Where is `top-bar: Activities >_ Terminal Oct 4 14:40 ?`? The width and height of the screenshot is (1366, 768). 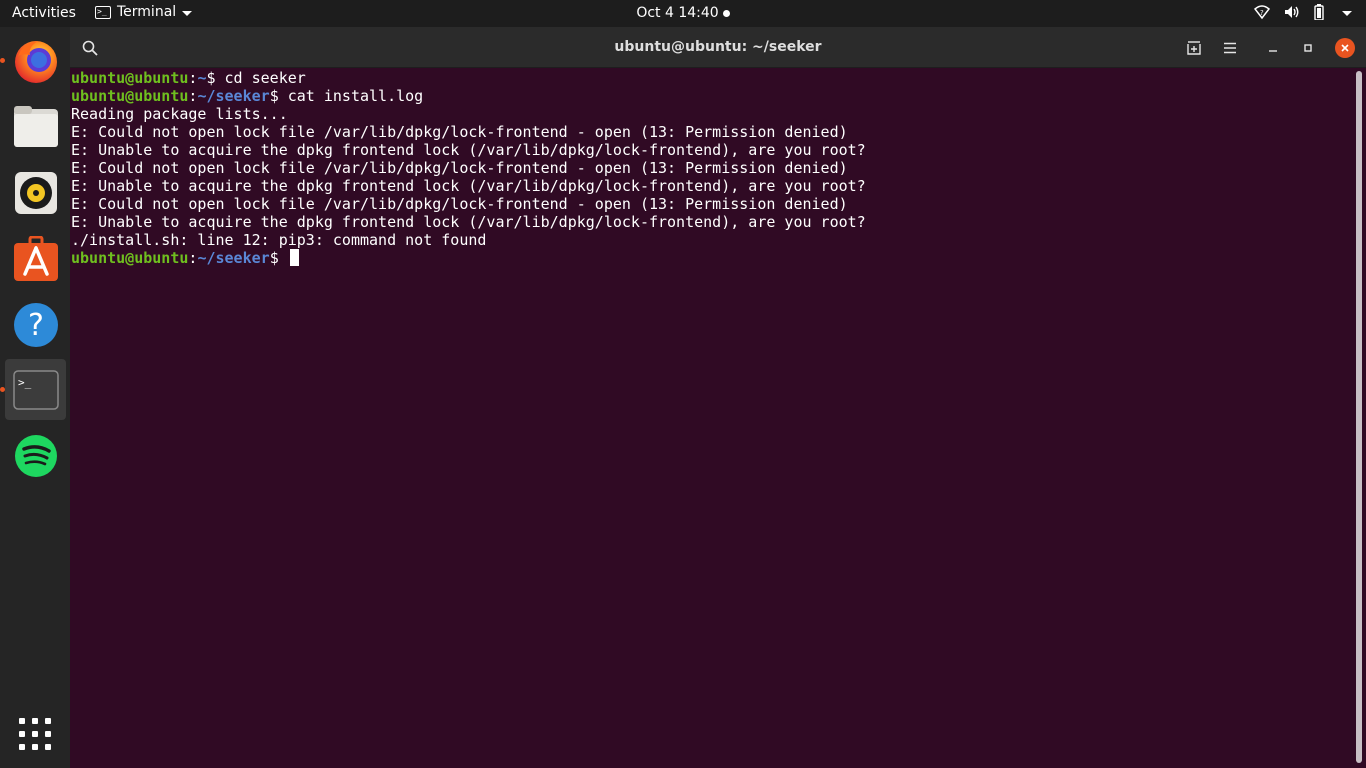 top-bar: Activities >_ Terminal Oct 4 14:40 ? is located at coordinates (683, 13).